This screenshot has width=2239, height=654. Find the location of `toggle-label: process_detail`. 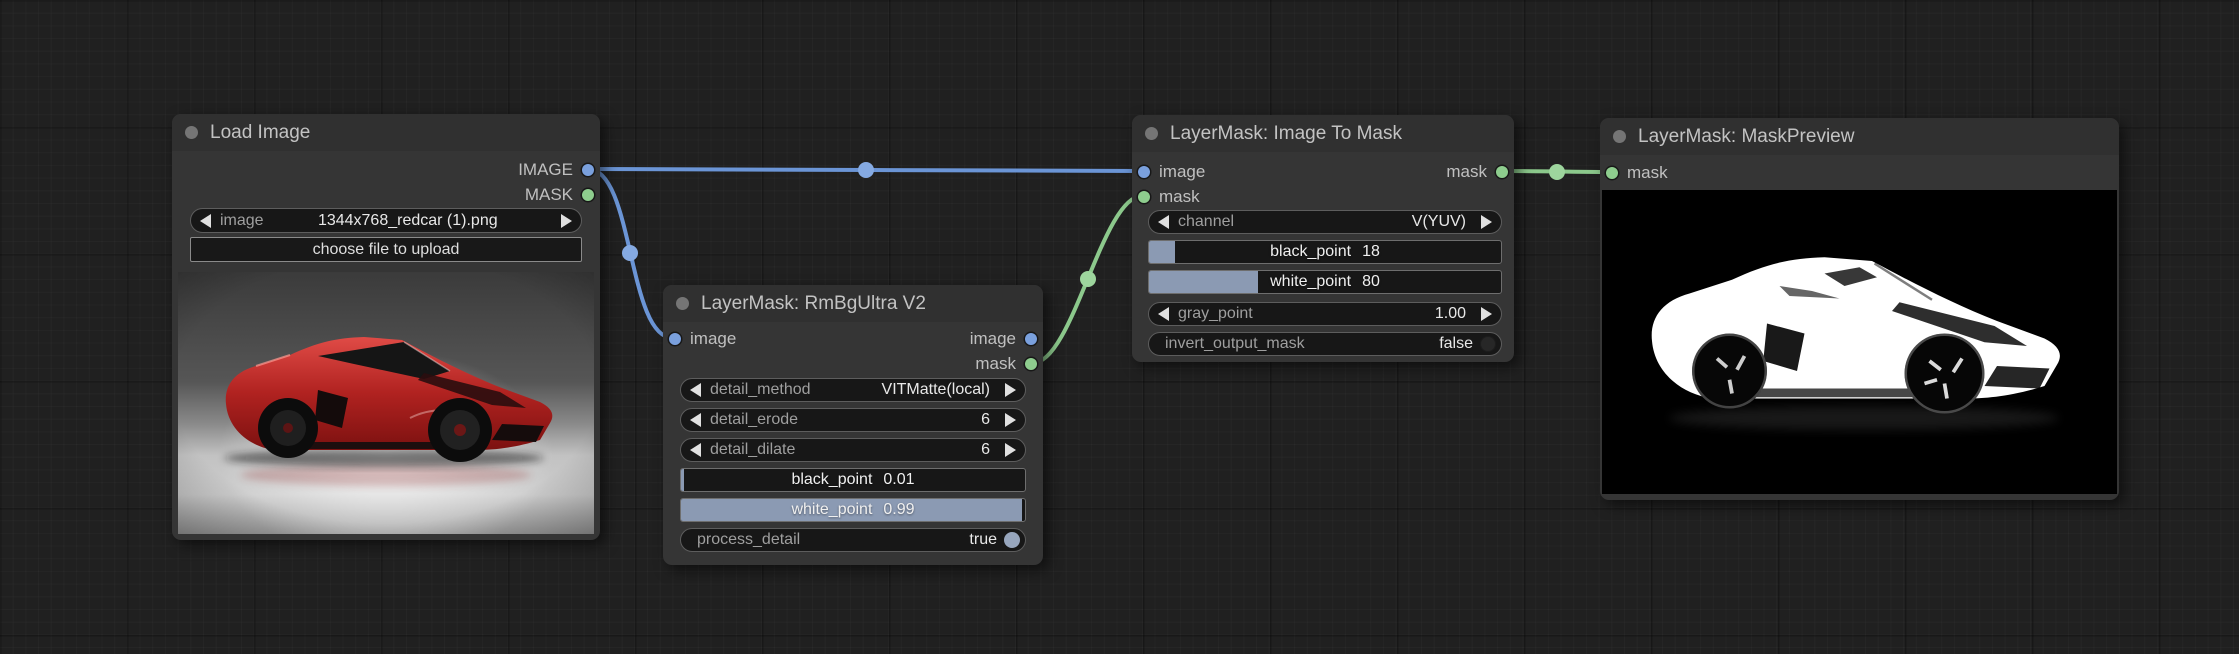

toggle-label: process_detail is located at coordinates (749, 539).